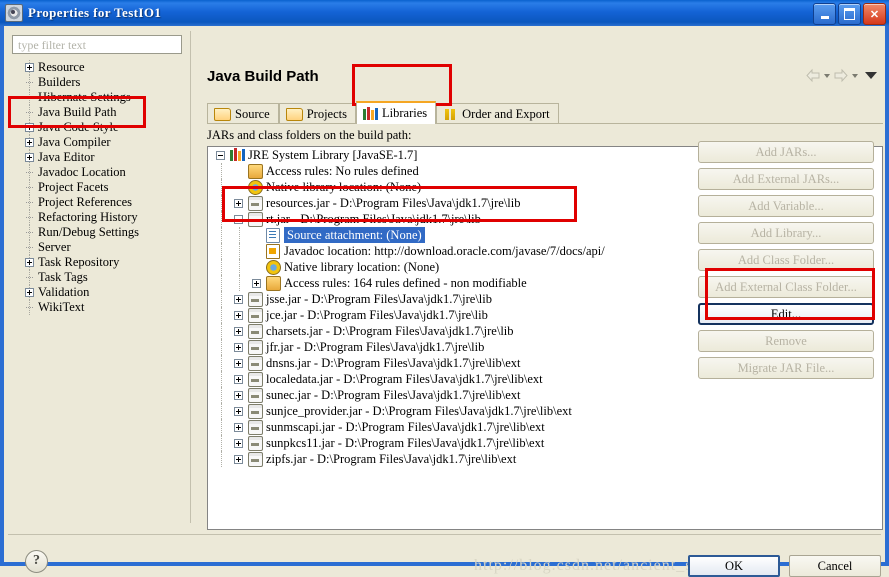  I want to click on sidebar-item-project-references: Project References, so click(98, 202).